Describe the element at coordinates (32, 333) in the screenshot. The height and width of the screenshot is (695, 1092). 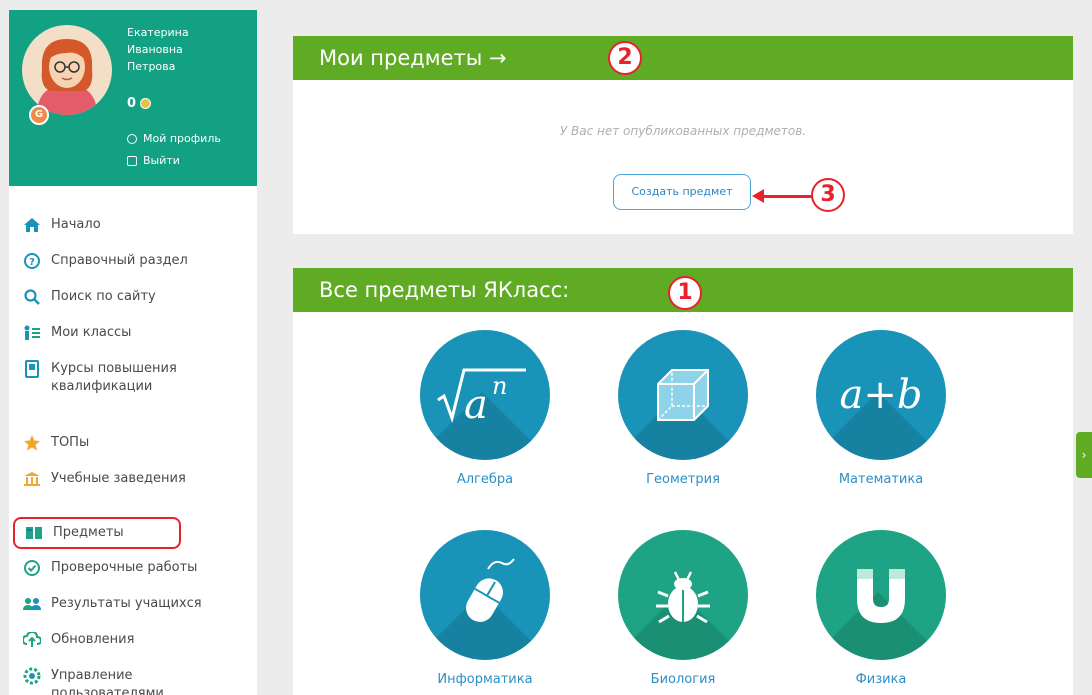
I see `classes-icon` at that location.